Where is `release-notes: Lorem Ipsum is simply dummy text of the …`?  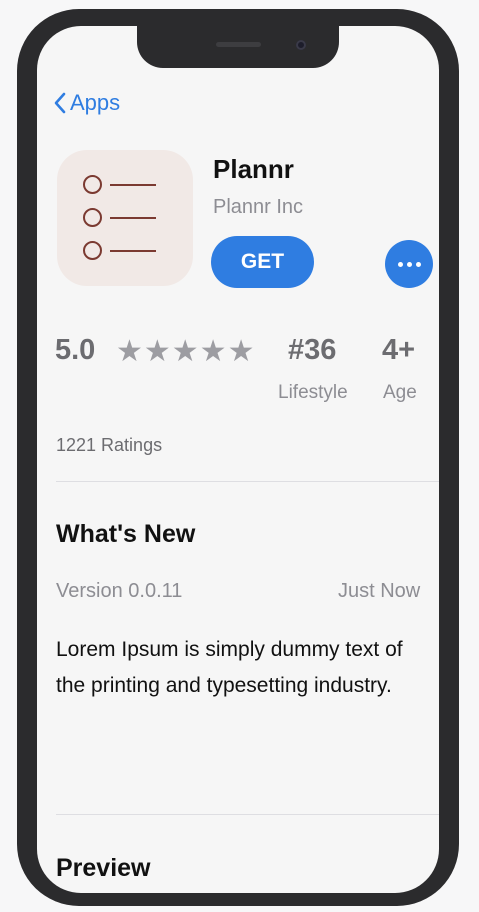
release-notes: Lorem Ipsum is simply dummy text of the … is located at coordinates (229, 667).